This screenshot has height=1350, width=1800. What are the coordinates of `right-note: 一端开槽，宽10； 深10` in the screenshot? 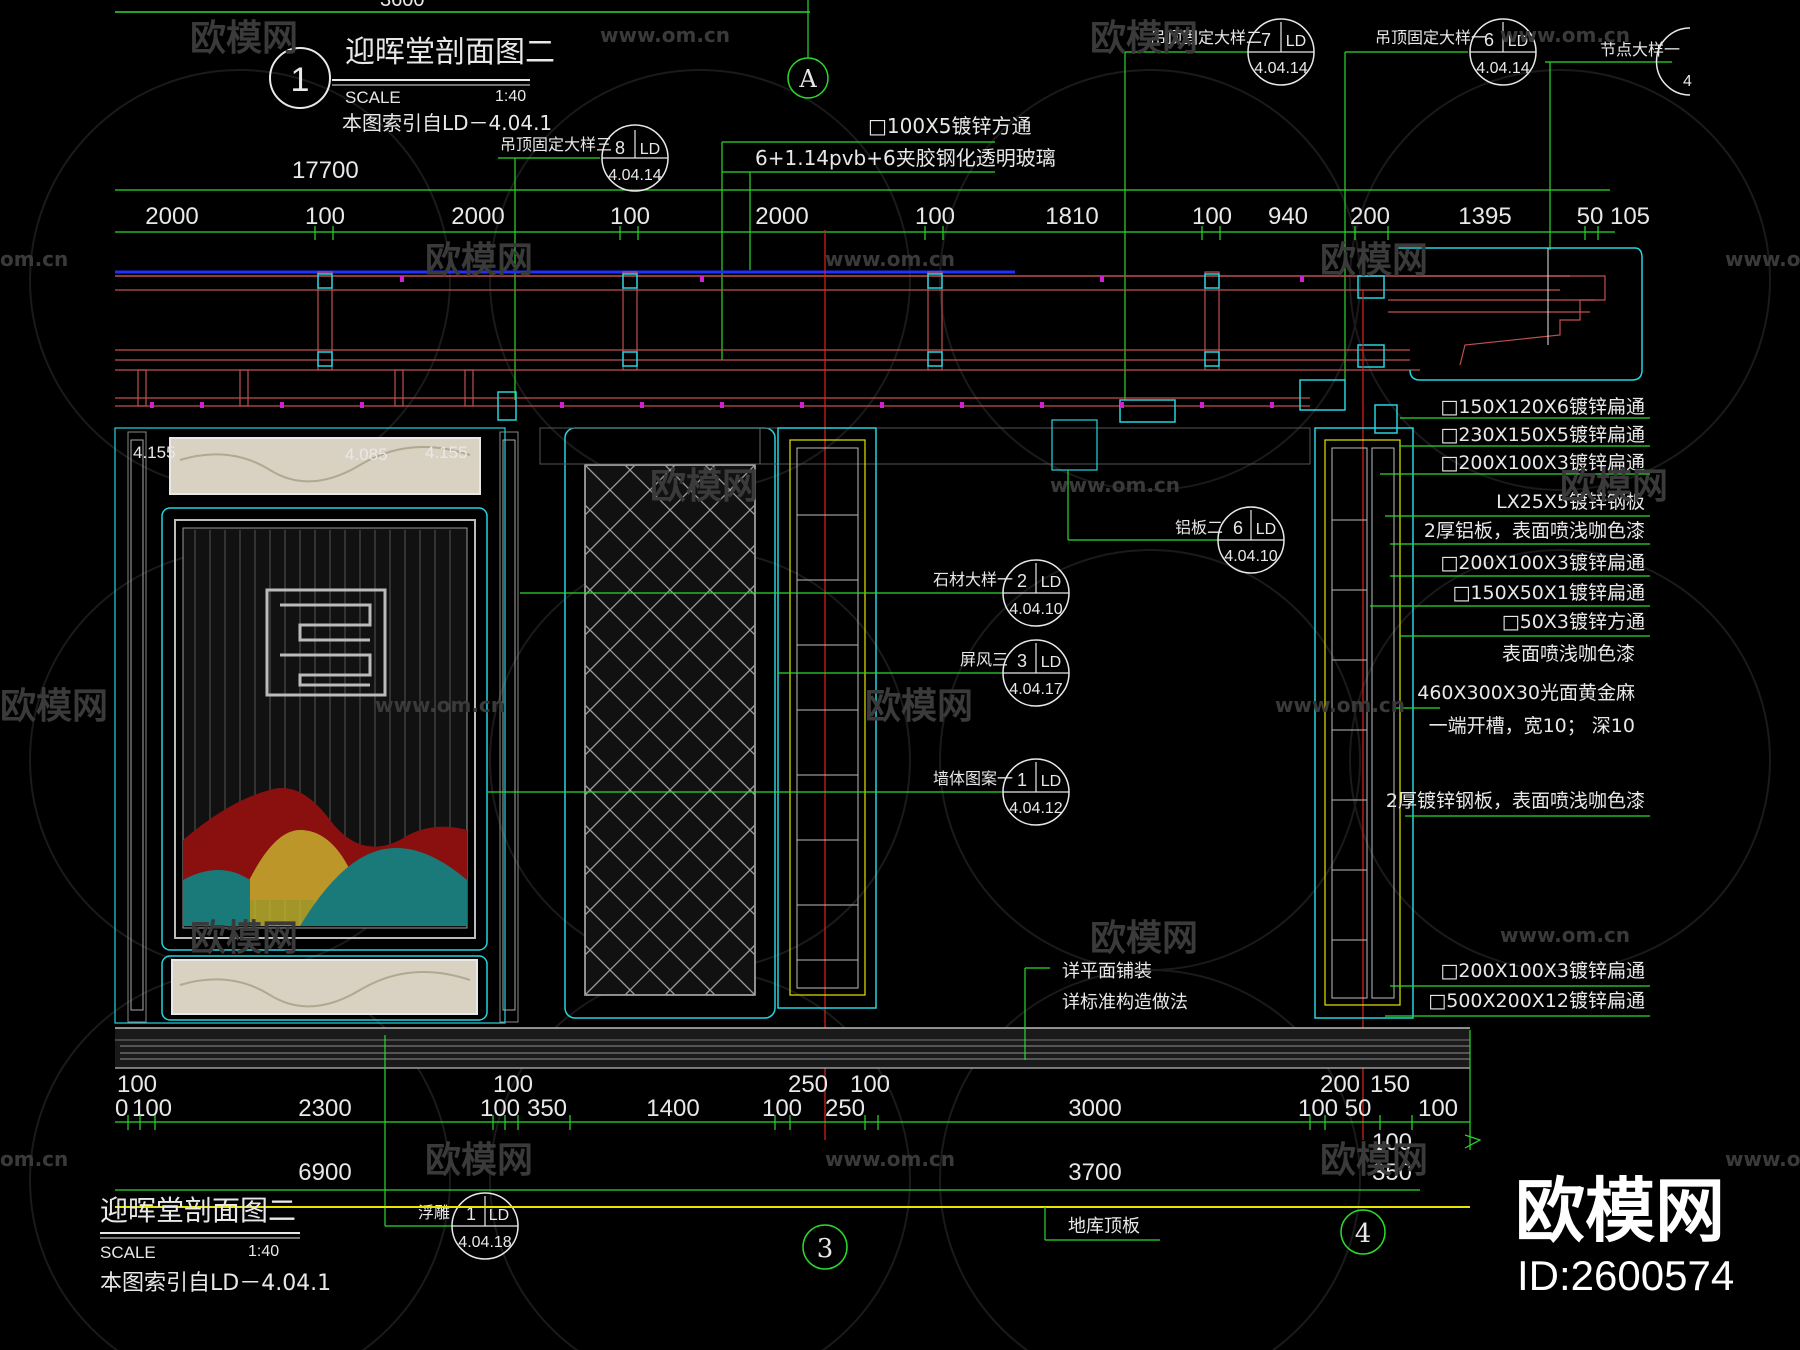 It's located at (1532, 726).